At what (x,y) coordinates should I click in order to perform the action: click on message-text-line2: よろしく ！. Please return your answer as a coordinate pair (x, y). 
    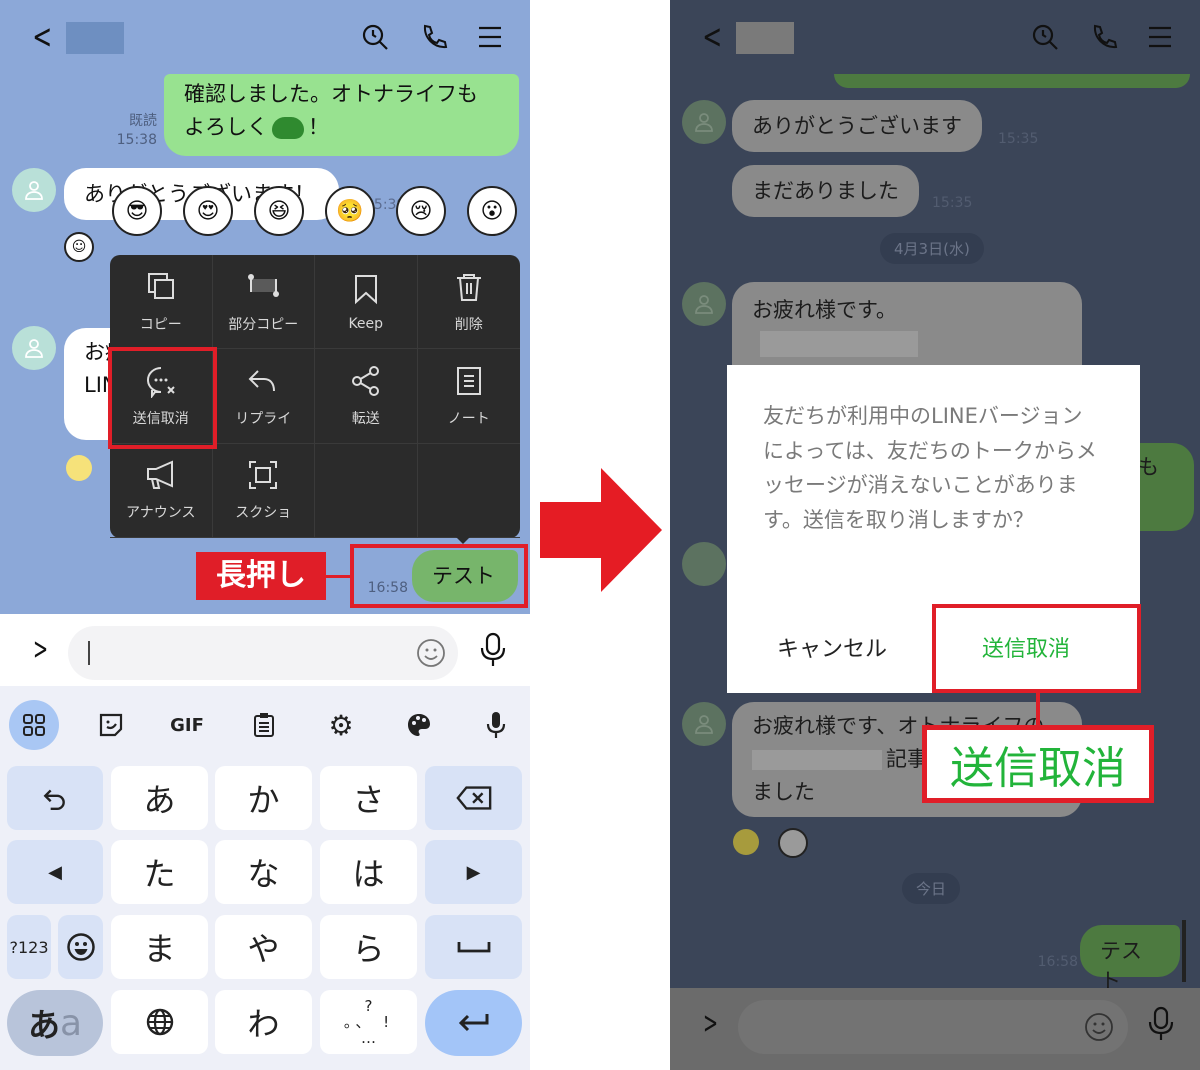
    Looking at the image, I should click on (341, 127).